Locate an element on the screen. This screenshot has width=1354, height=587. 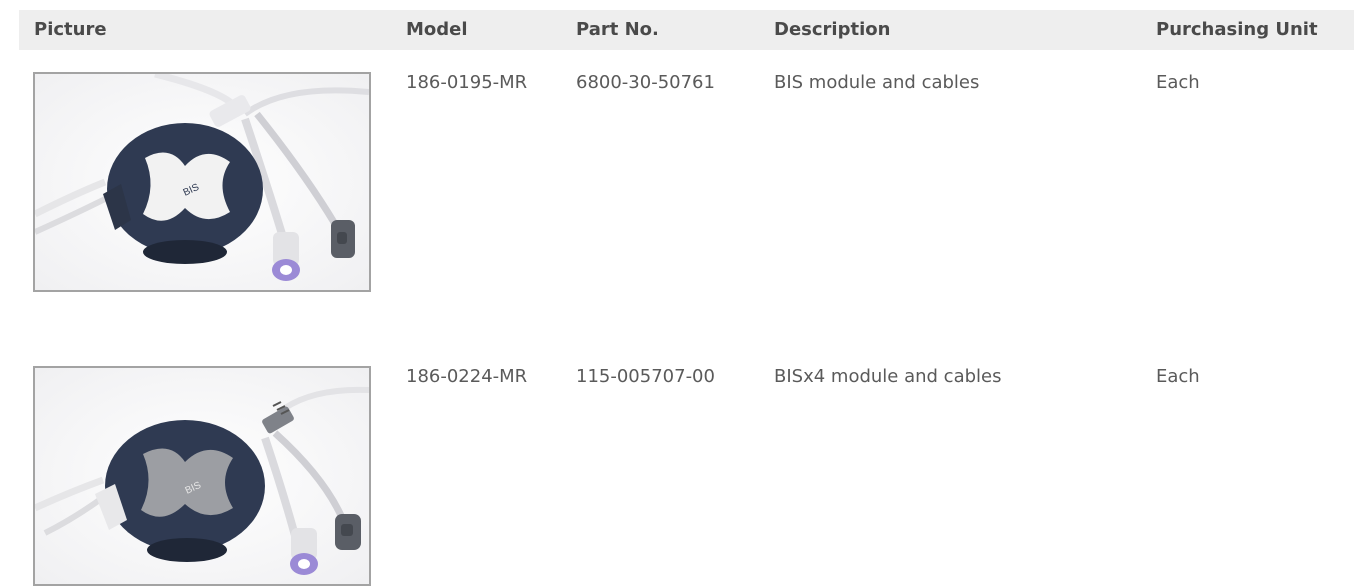
product-image-bis-module: BIS is located at coordinates (202, 182).